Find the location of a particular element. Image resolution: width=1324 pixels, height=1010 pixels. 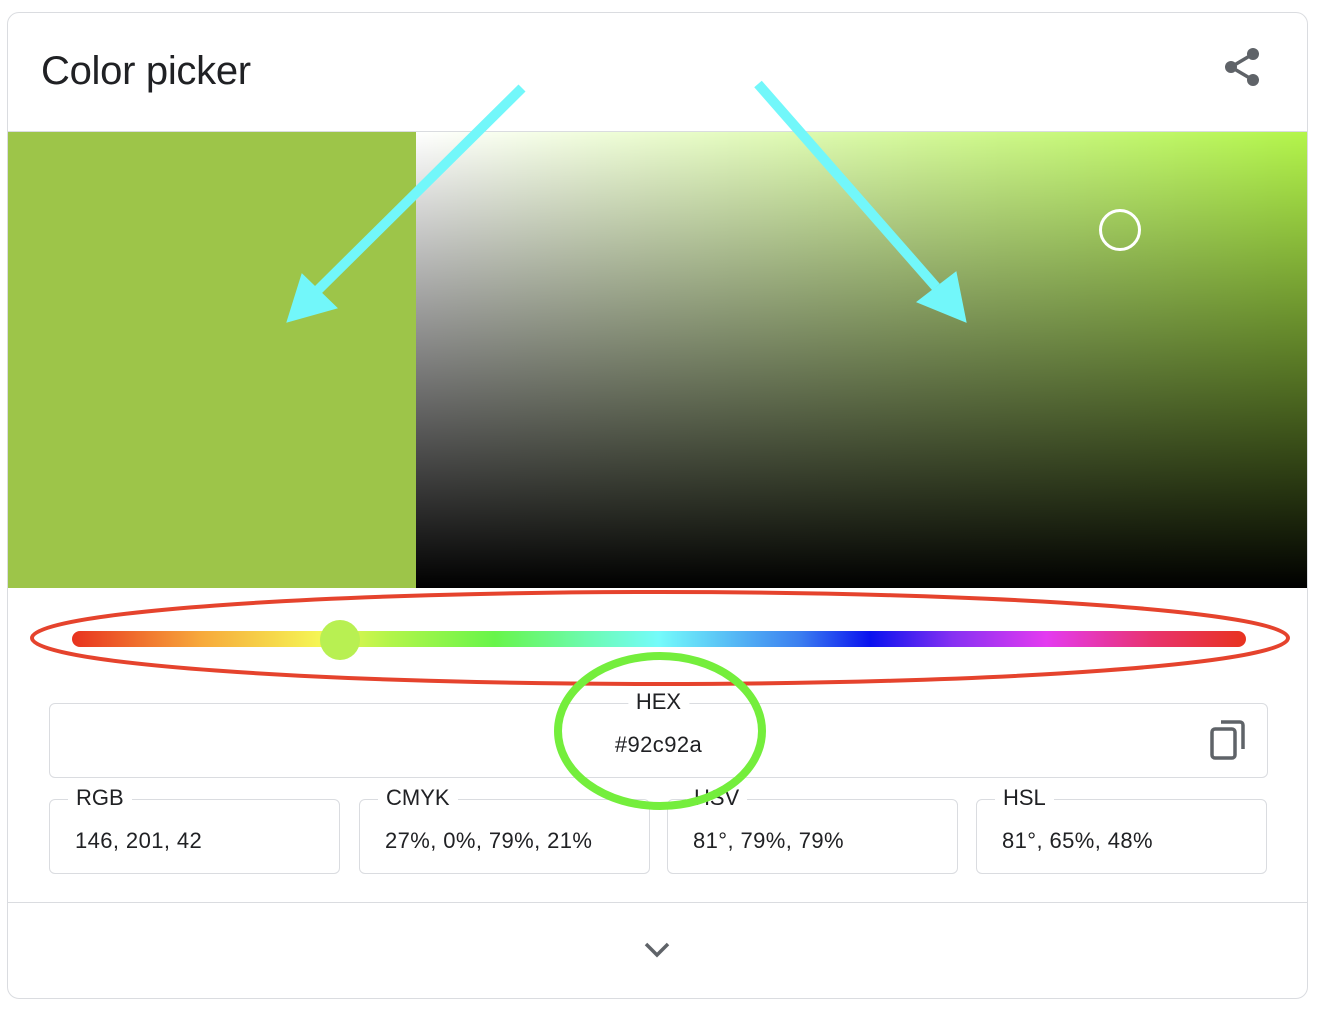

hex-label: HEX is located at coordinates (658, 702).